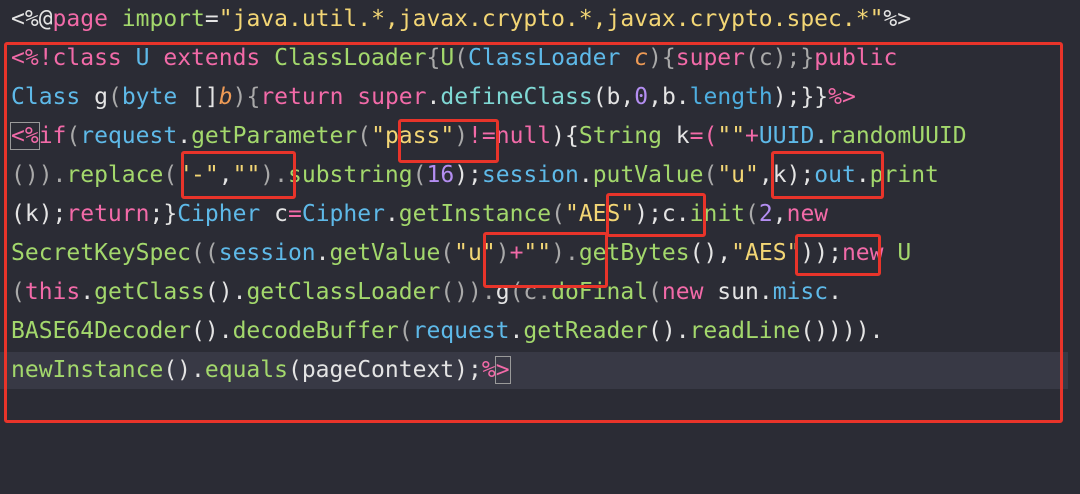 This screenshot has height=494, width=1080. I want to click on jsp-close-tag: %>, so click(897, 19).